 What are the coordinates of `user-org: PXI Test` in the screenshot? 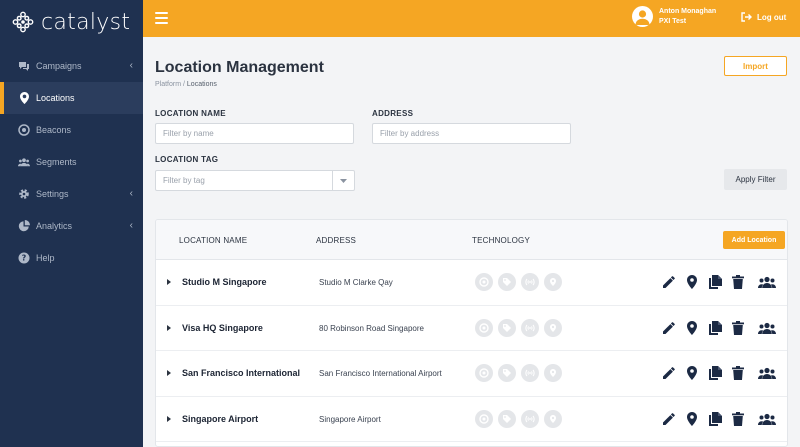 It's located at (673, 21).